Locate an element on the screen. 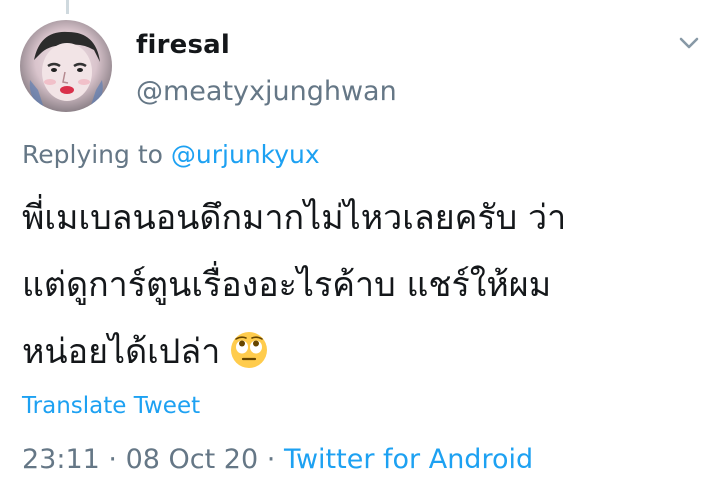 Image resolution: width=719 pixels, height=497 pixels. translate-tweet-link: Translate Tweet is located at coordinates (111, 406).